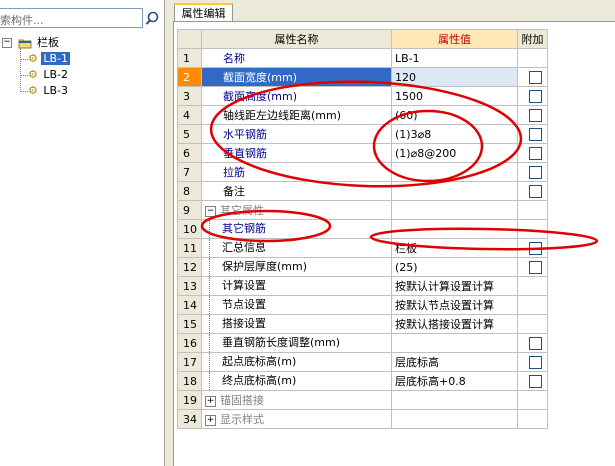 The image size is (615, 466). I want to click on property-row: 15 搭接设置 按默认搭接设置计算, so click(362, 324).